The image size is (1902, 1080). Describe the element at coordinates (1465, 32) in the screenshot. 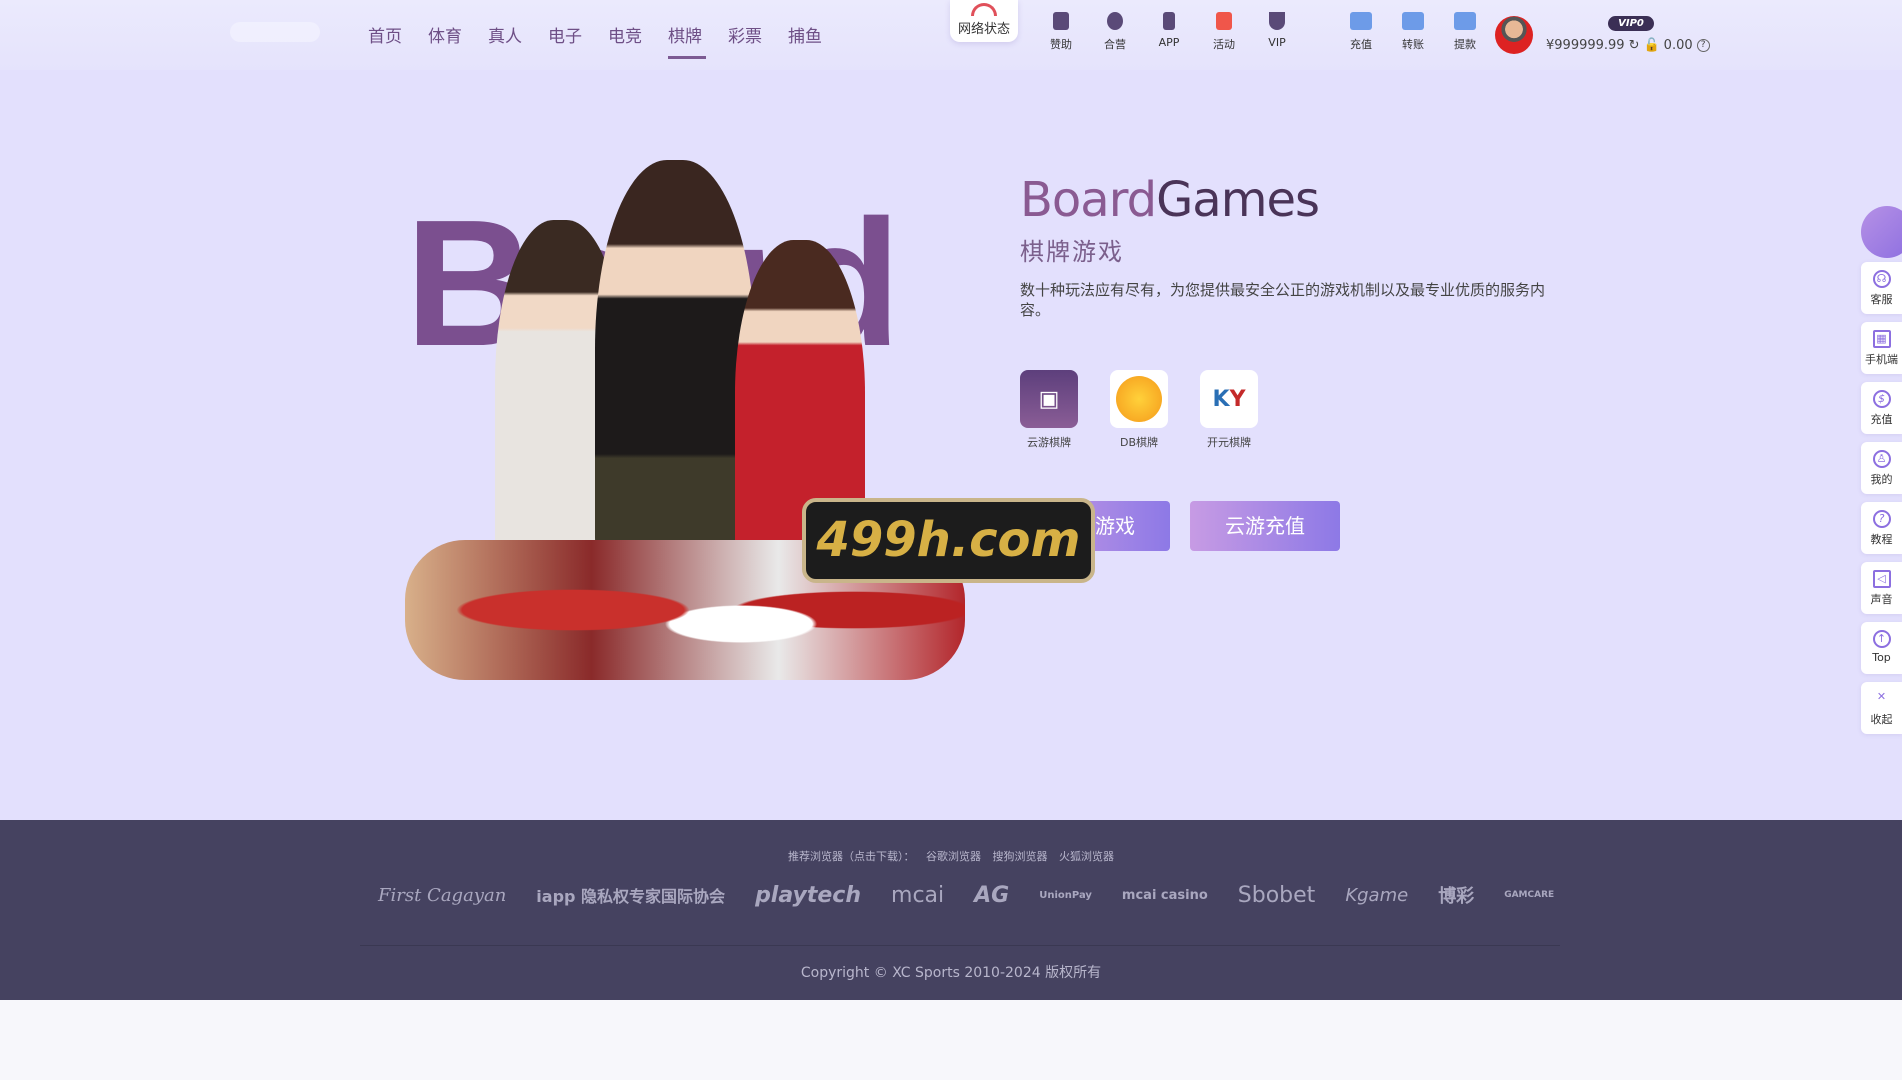

I see `withdraw-button: 提款` at that location.